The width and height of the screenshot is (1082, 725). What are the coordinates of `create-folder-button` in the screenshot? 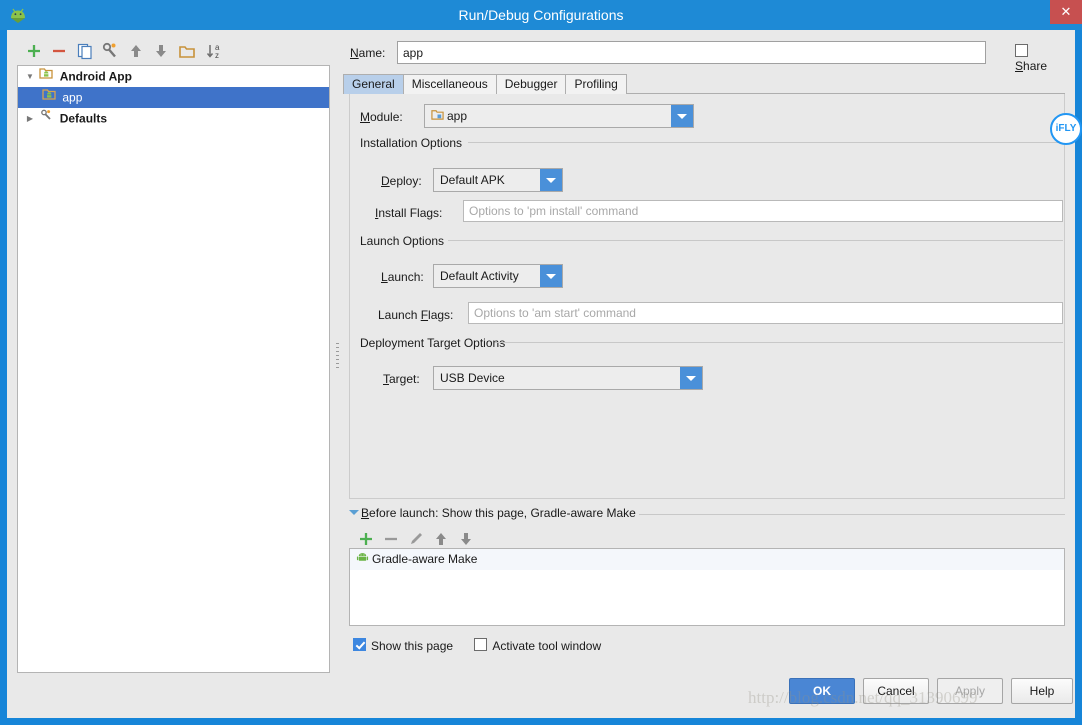 It's located at (187, 51).